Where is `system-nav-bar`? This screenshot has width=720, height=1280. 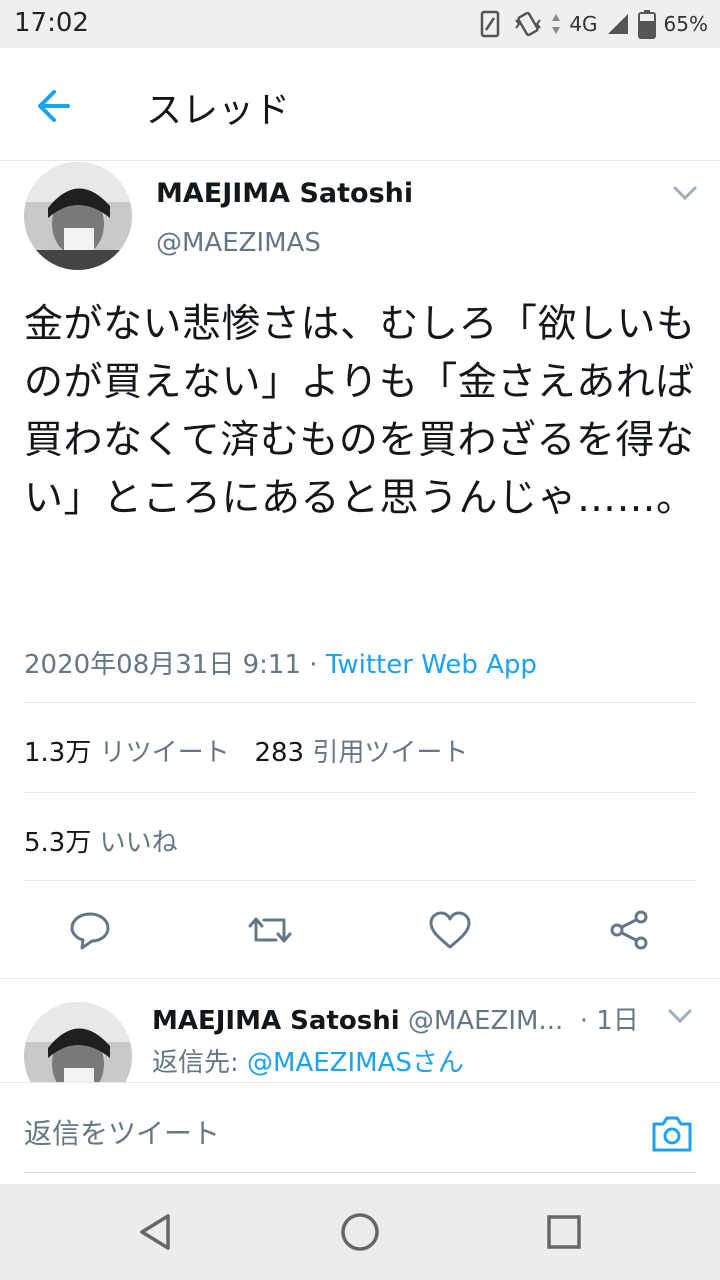 system-nav-bar is located at coordinates (360, 1232).